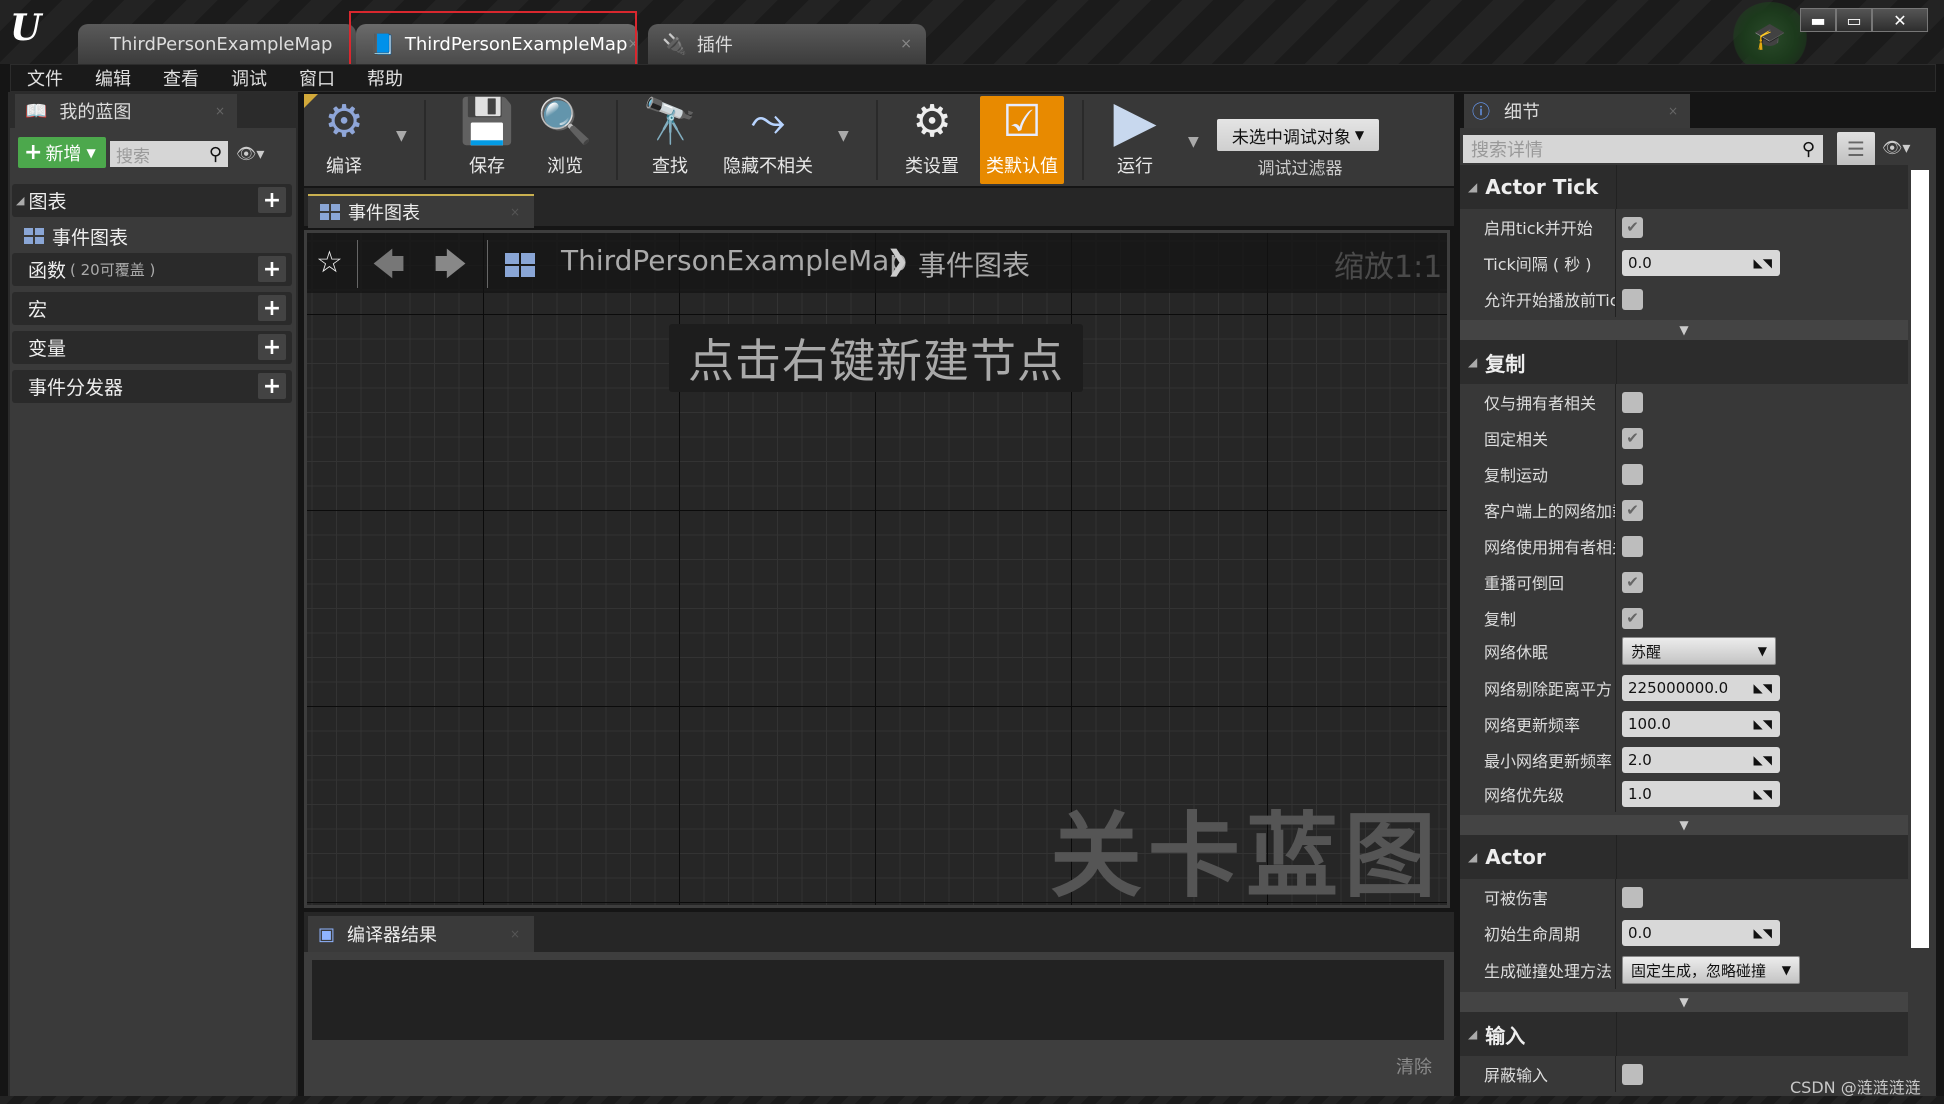 The width and height of the screenshot is (1944, 1104). Describe the element at coordinates (1298, 135) in the screenshot. I see `debug-object-select: 未选中调试对象 ▼` at that location.